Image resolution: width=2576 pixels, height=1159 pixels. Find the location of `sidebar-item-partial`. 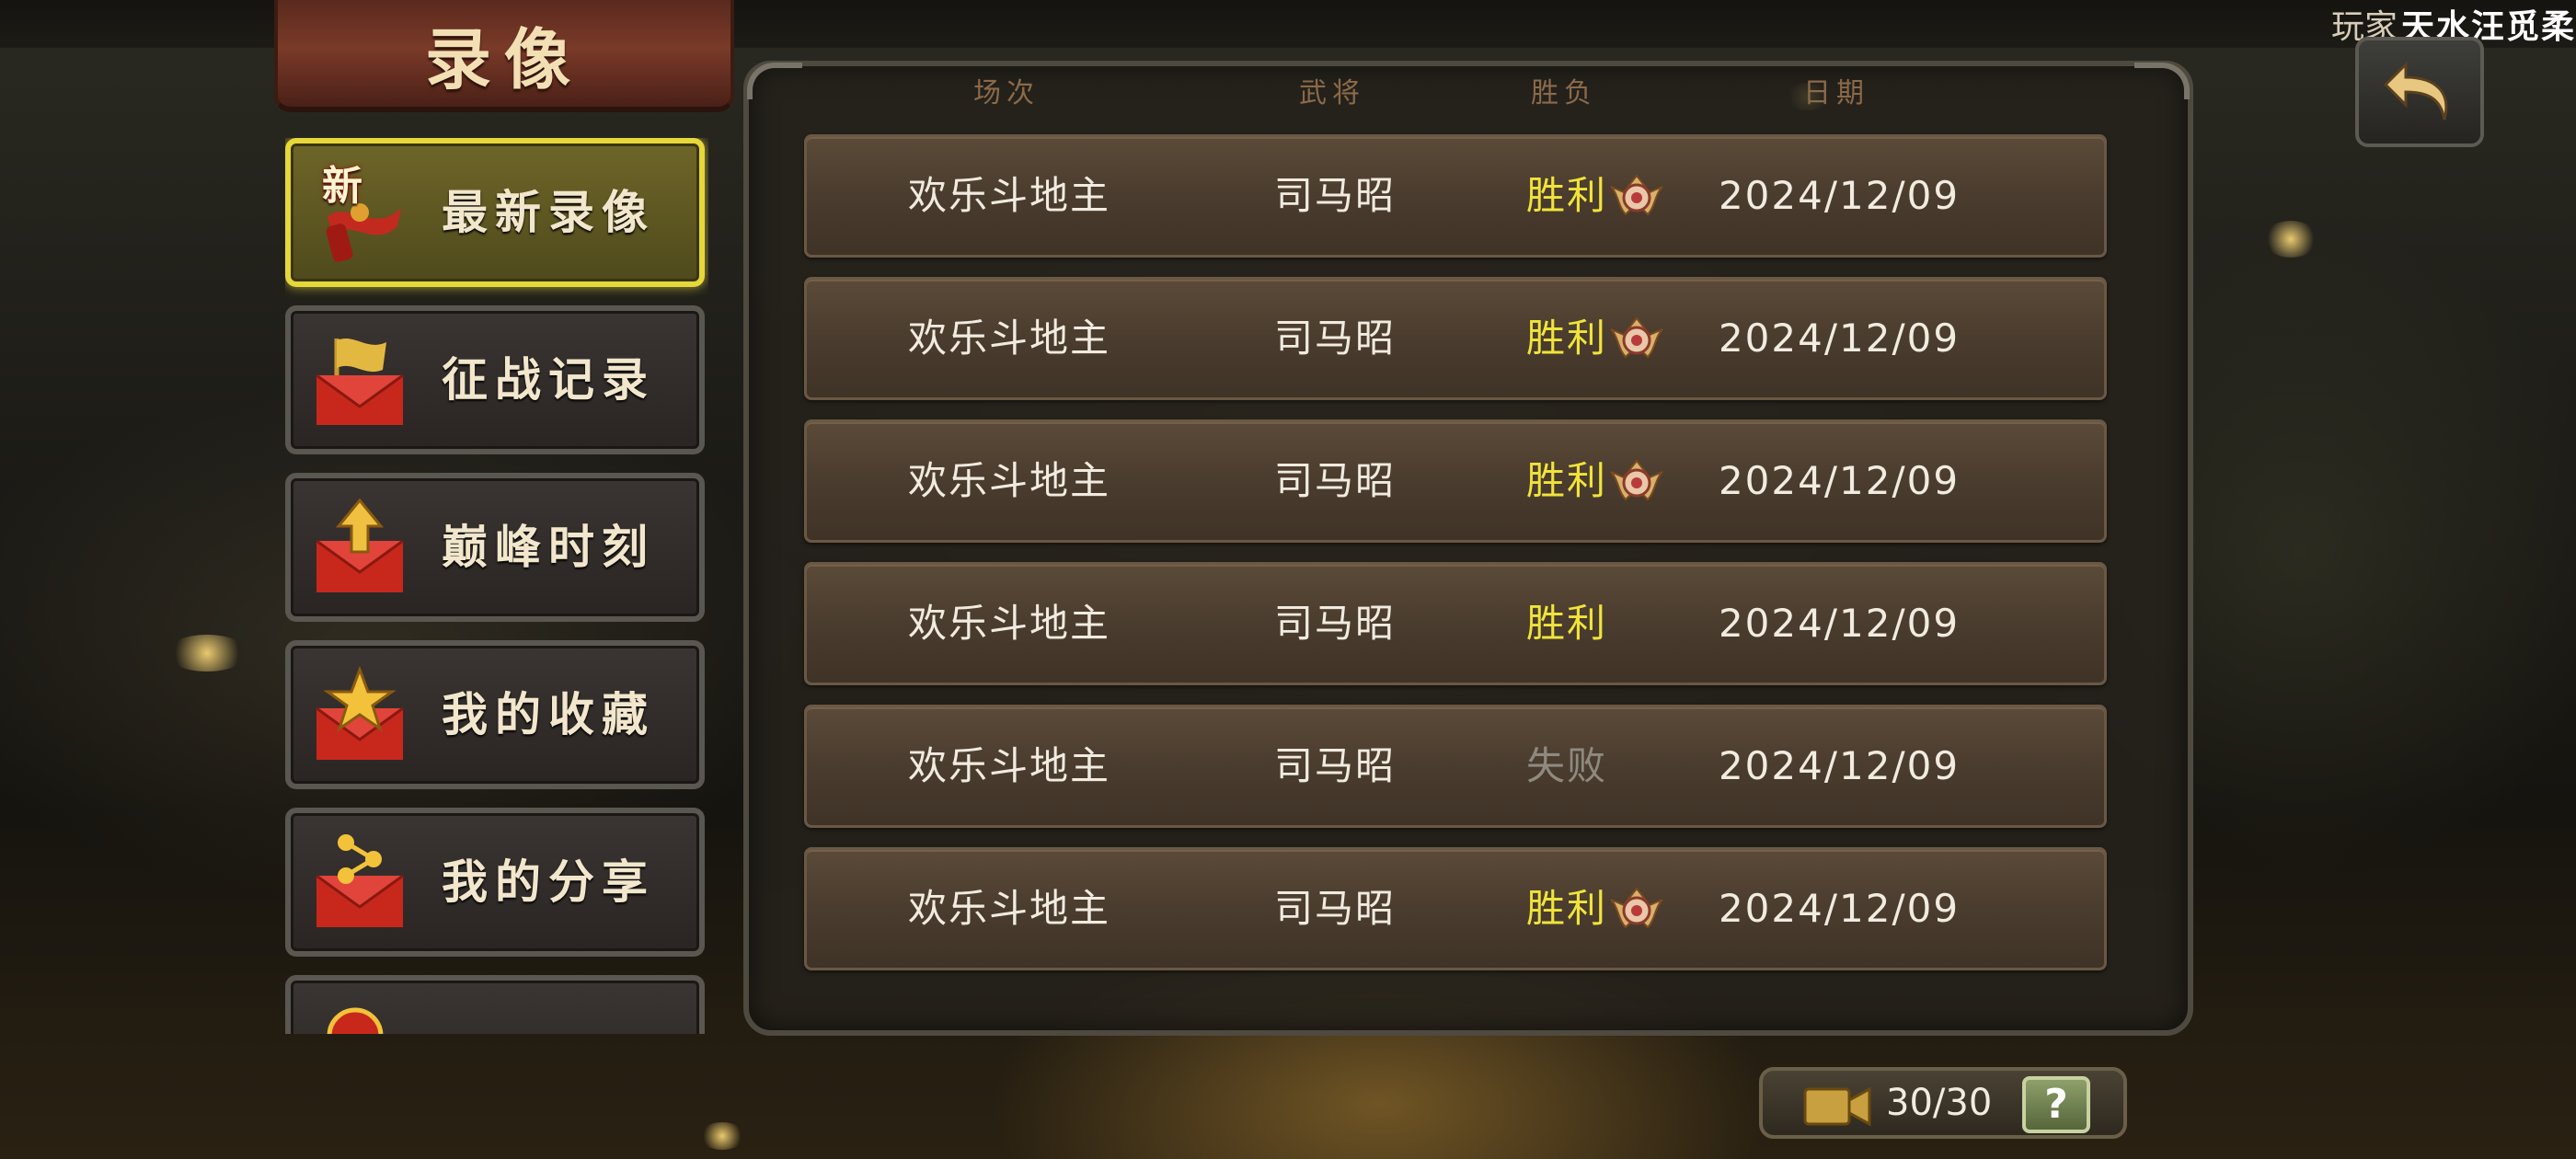

sidebar-item-partial is located at coordinates (495, 1004).